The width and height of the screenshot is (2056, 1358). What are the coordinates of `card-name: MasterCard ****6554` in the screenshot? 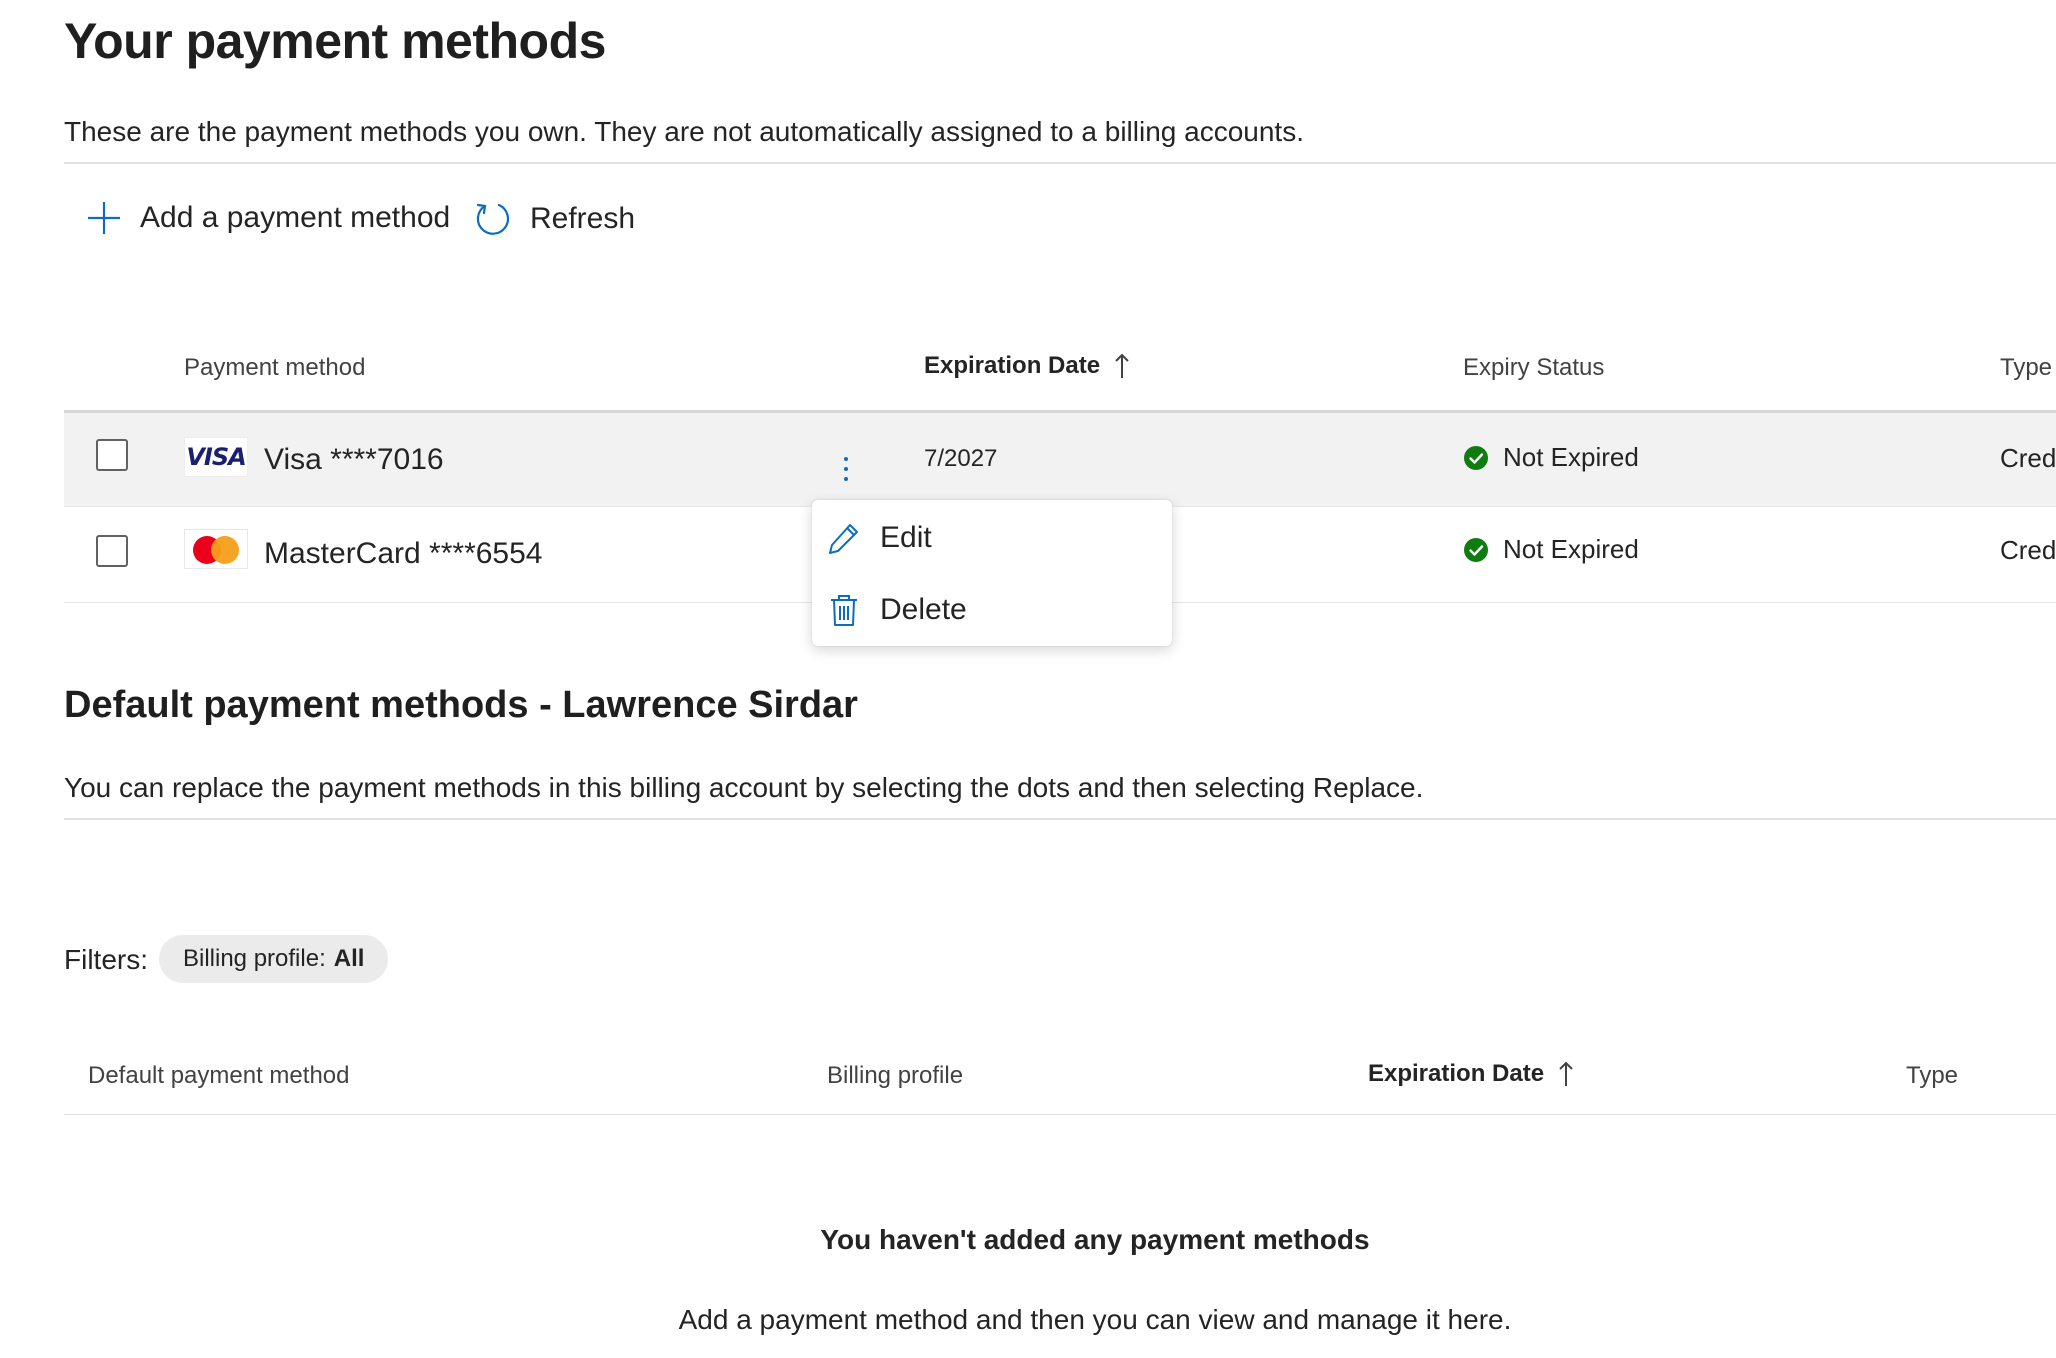 It's located at (403, 554).